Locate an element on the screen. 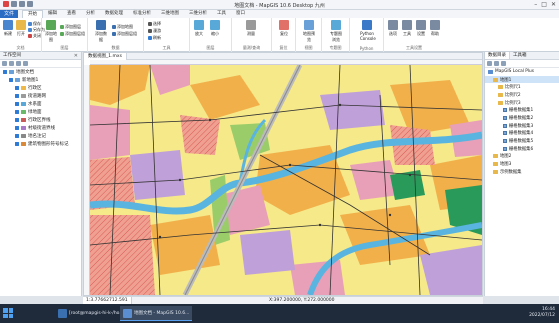 The width and height of the screenshot is (559, 323). refresh-button: 刷新 is located at coordinates (154, 38).